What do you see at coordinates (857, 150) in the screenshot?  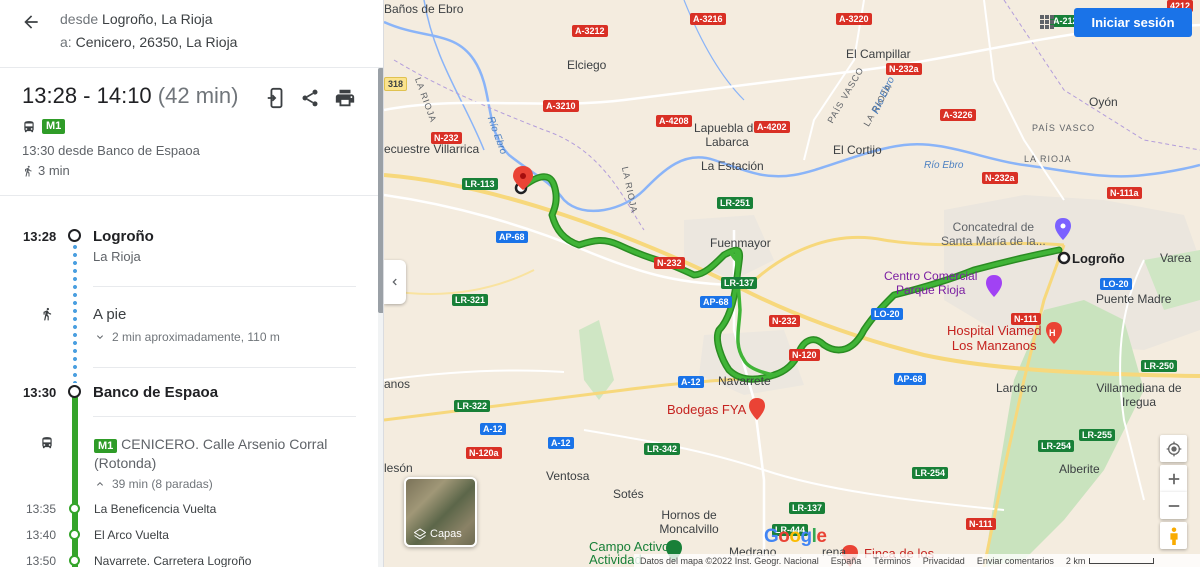 I see `town-label: El Cortijo` at bounding box center [857, 150].